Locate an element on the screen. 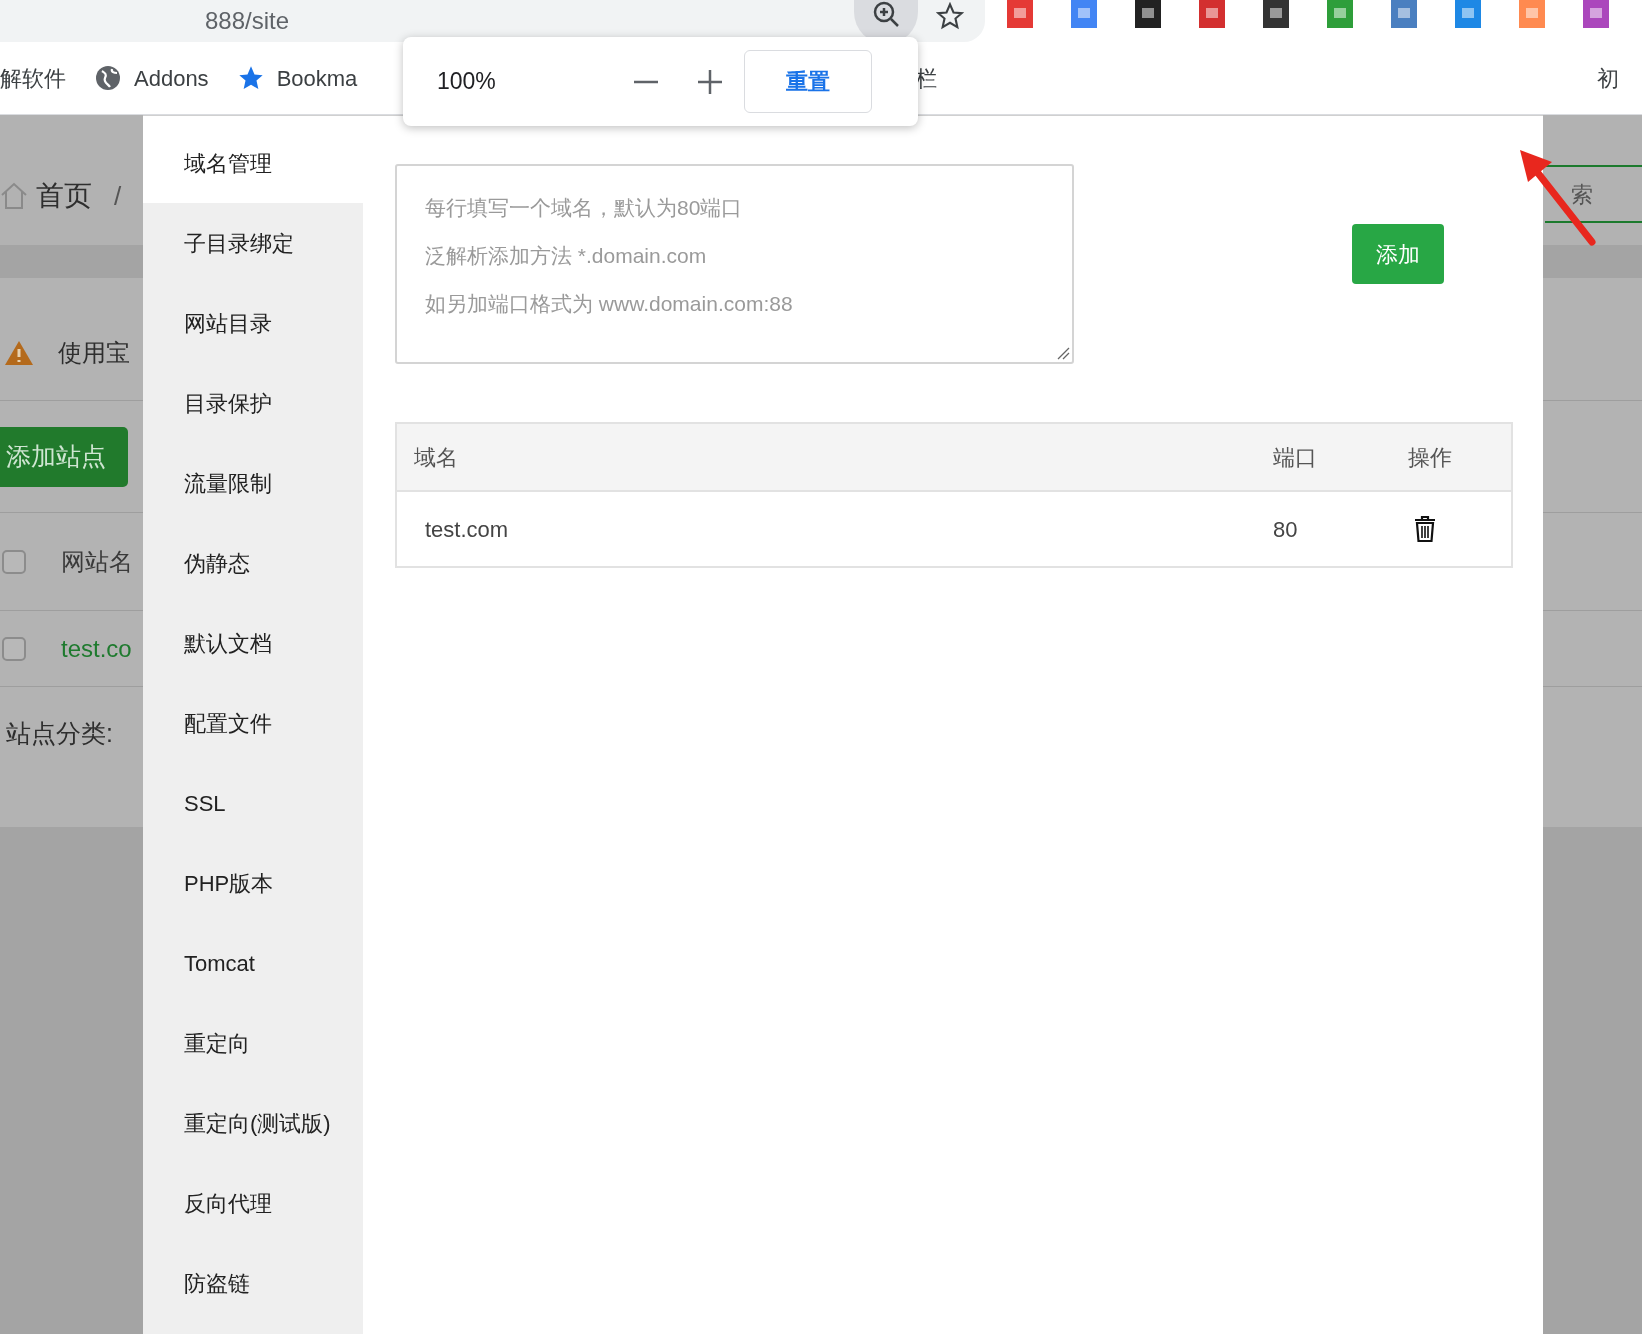  add-site-button: 添加站点 is located at coordinates (64, 456).